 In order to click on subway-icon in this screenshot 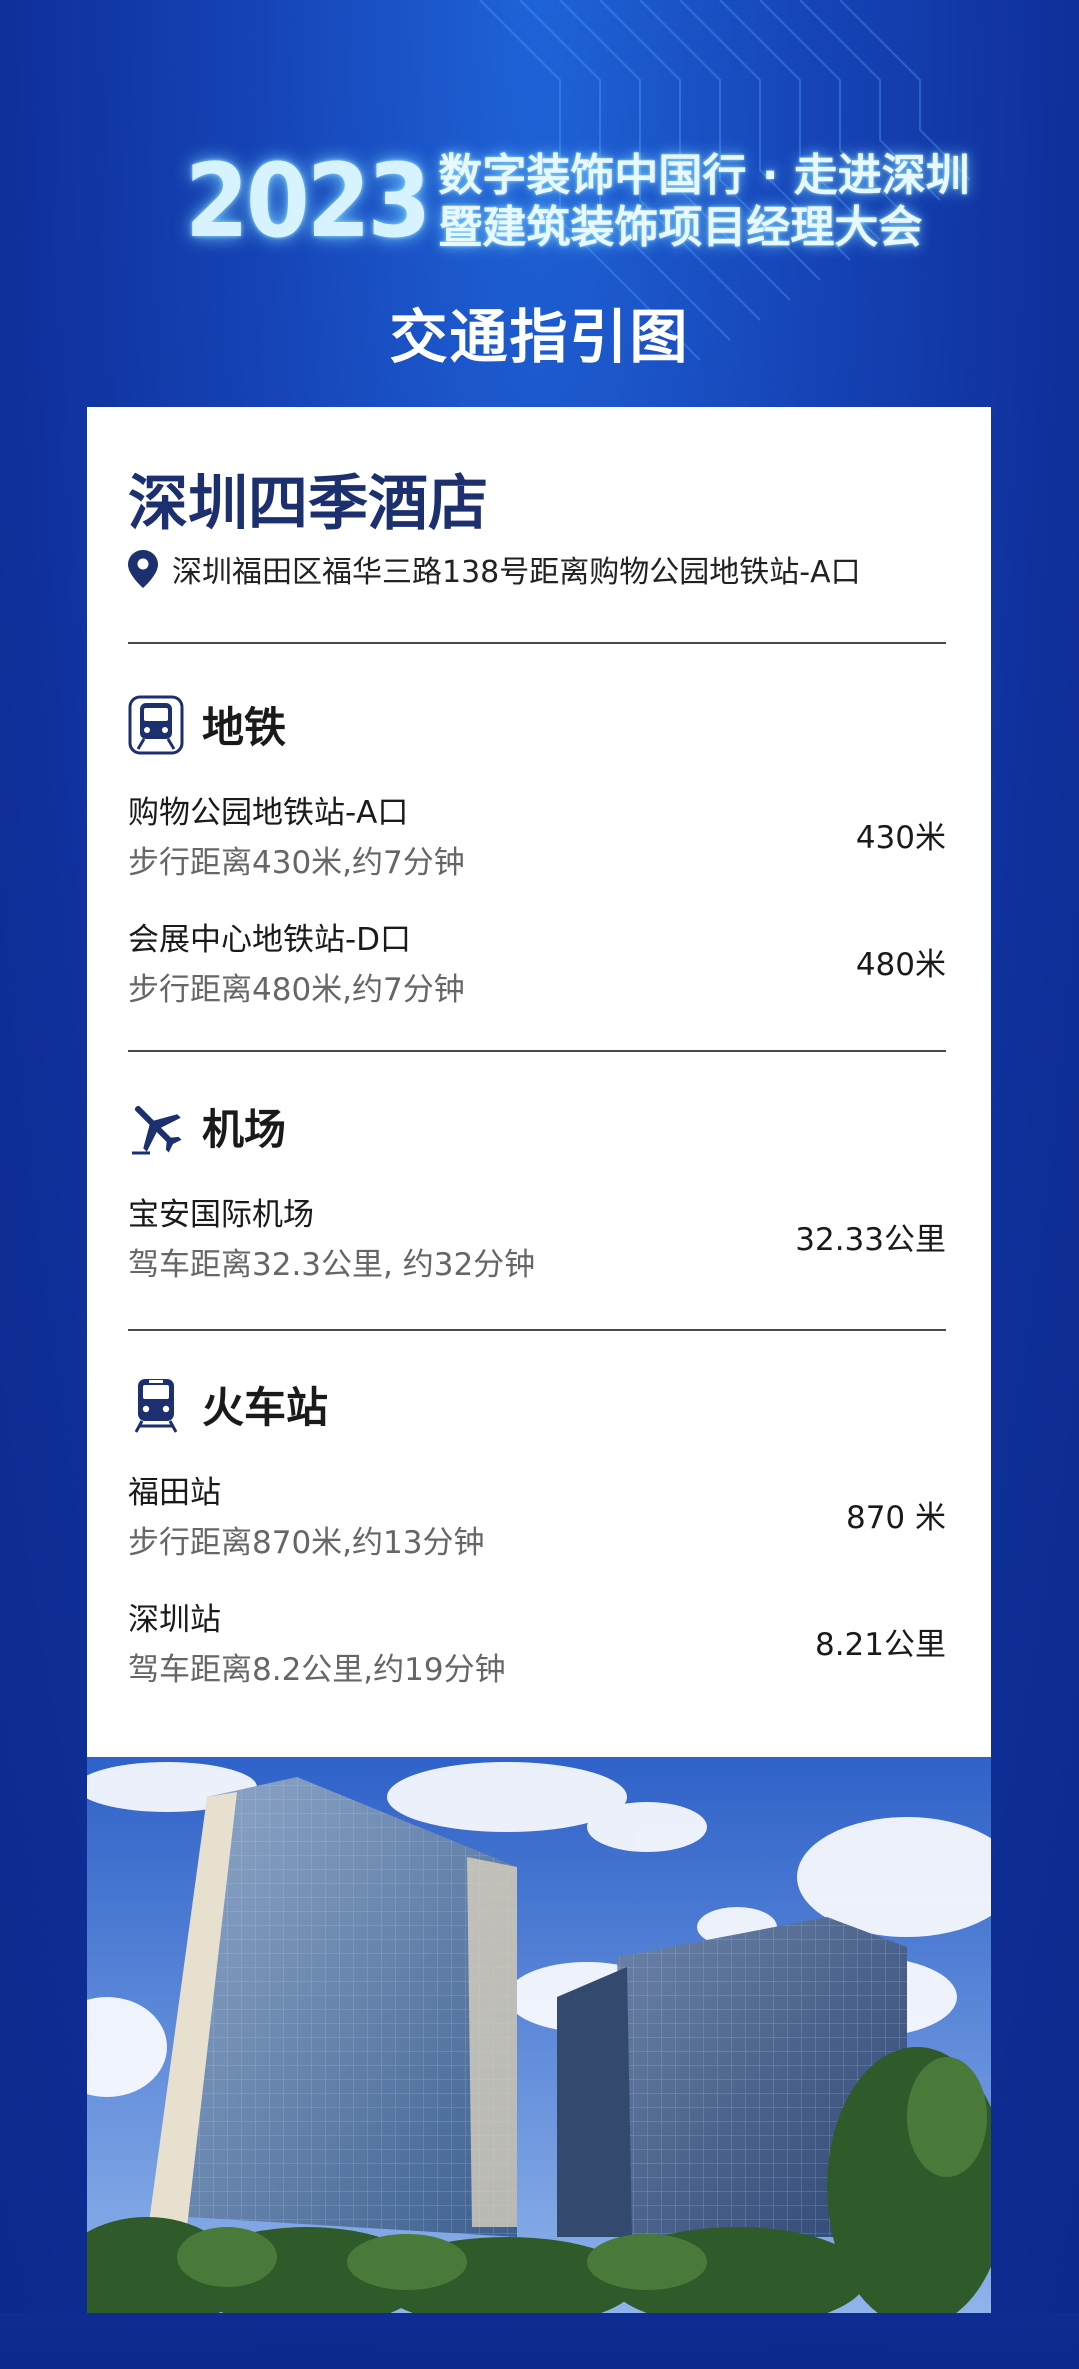, I will do `click(156, 724)`.